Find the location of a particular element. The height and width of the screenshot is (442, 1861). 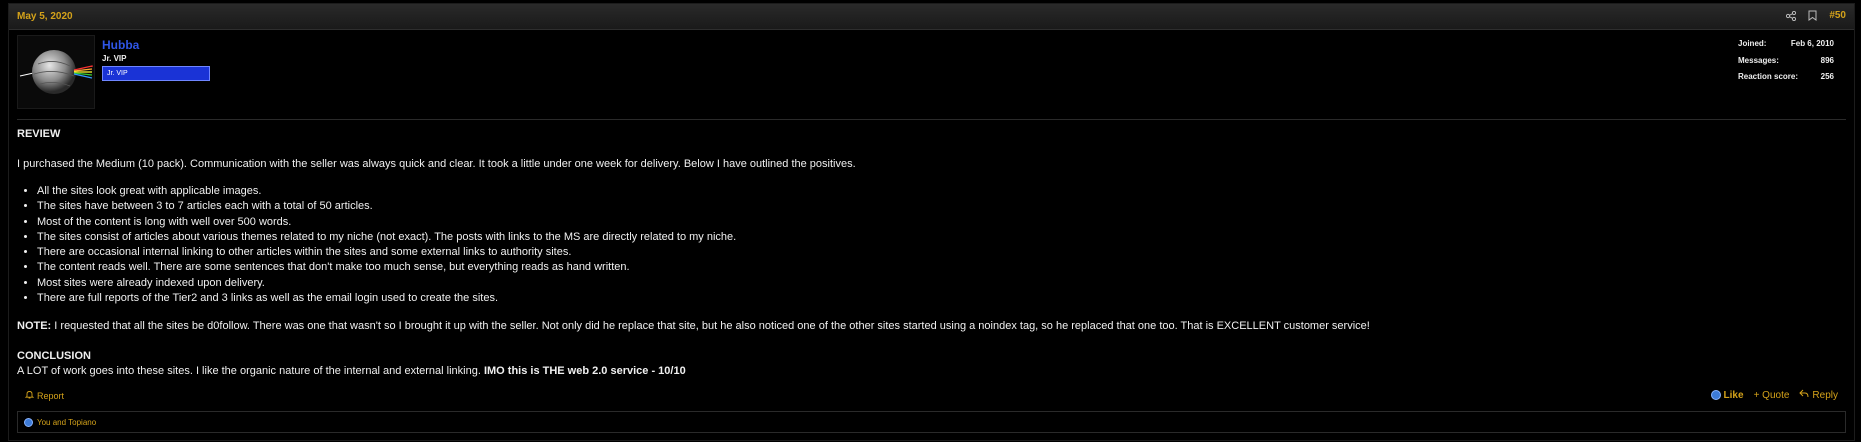

post-header-actions: #50 is located at coordinates (1816, 15).